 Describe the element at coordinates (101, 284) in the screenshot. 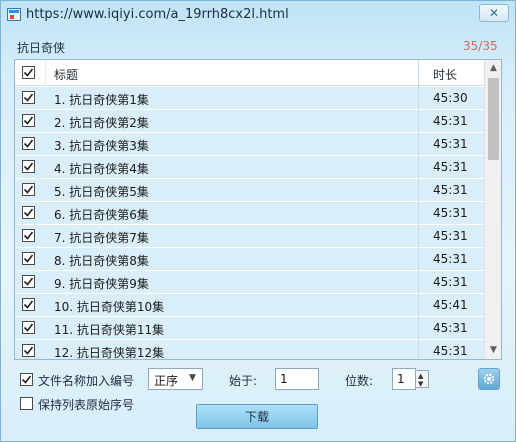

I see `episode-title: 9. 抗日奇侠第9集` at that location.